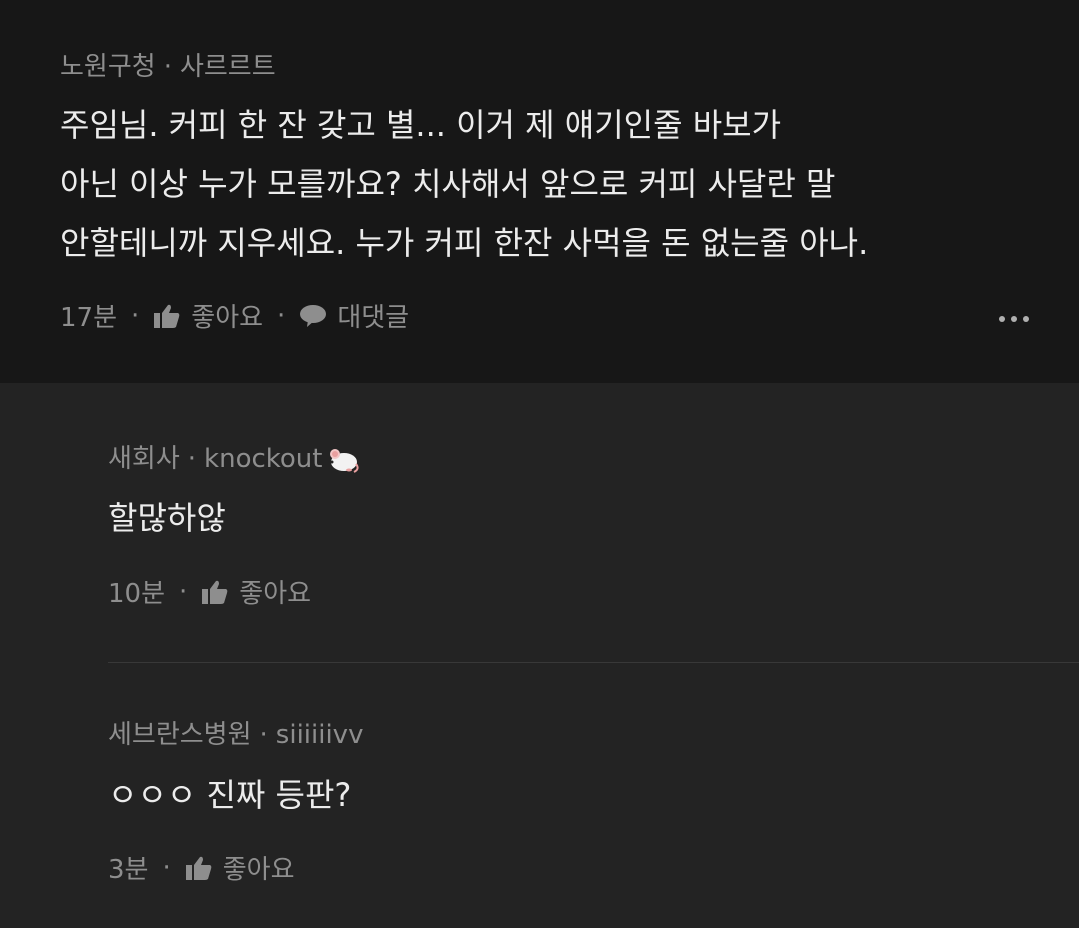  I want to click on reply-label: 대댓글, so click(373, 318).